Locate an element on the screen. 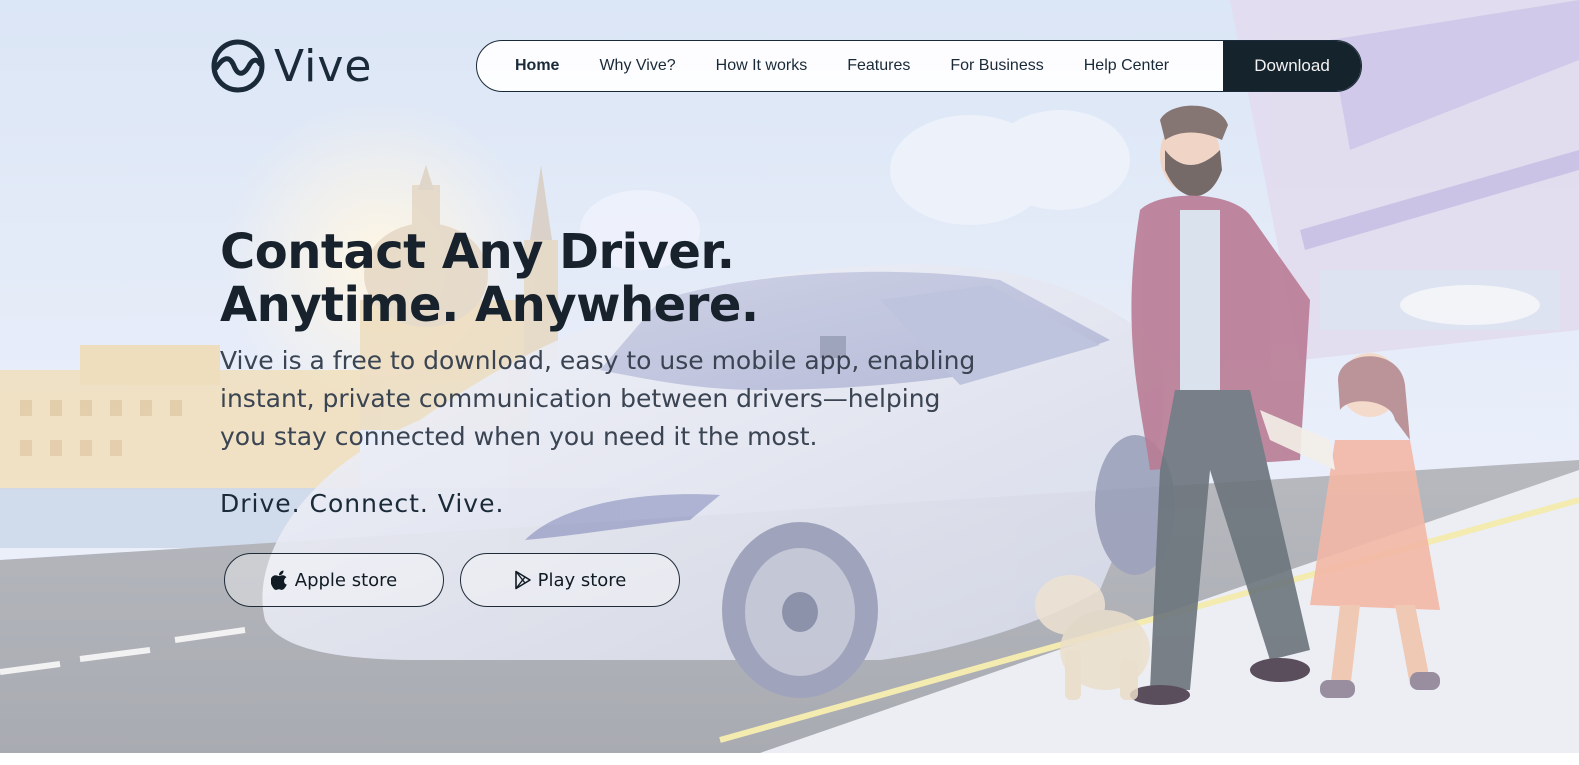 The image size is (1579, 765). brand-logo: Vive is located at coordinates (291, 66).